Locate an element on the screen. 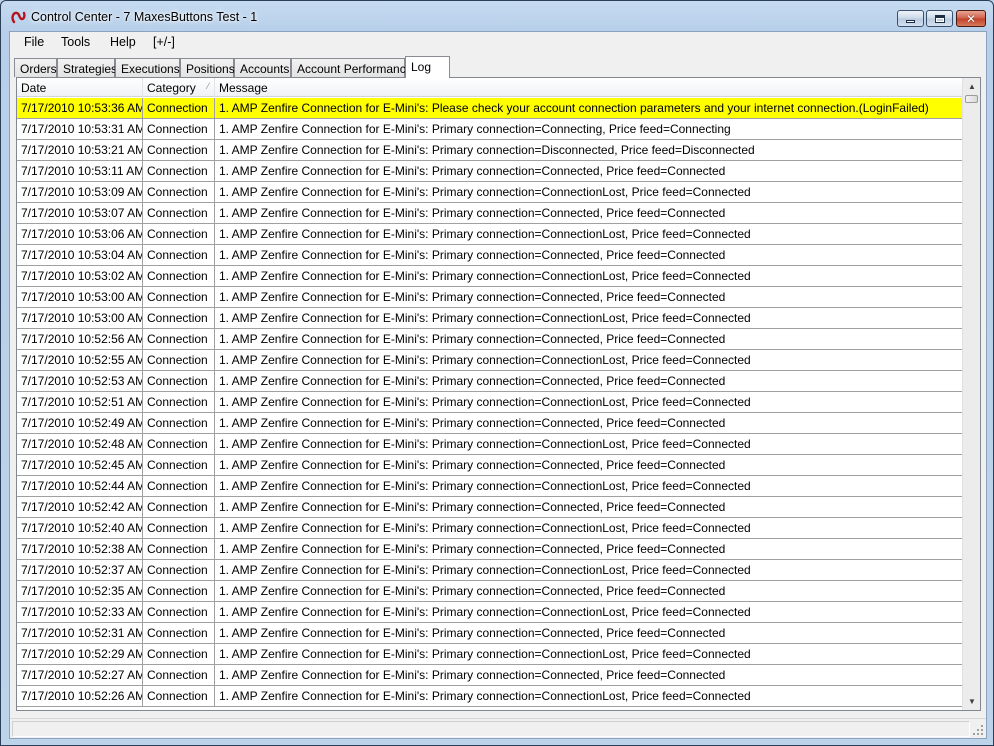  minimize-button is located at coordinates (910, 18).